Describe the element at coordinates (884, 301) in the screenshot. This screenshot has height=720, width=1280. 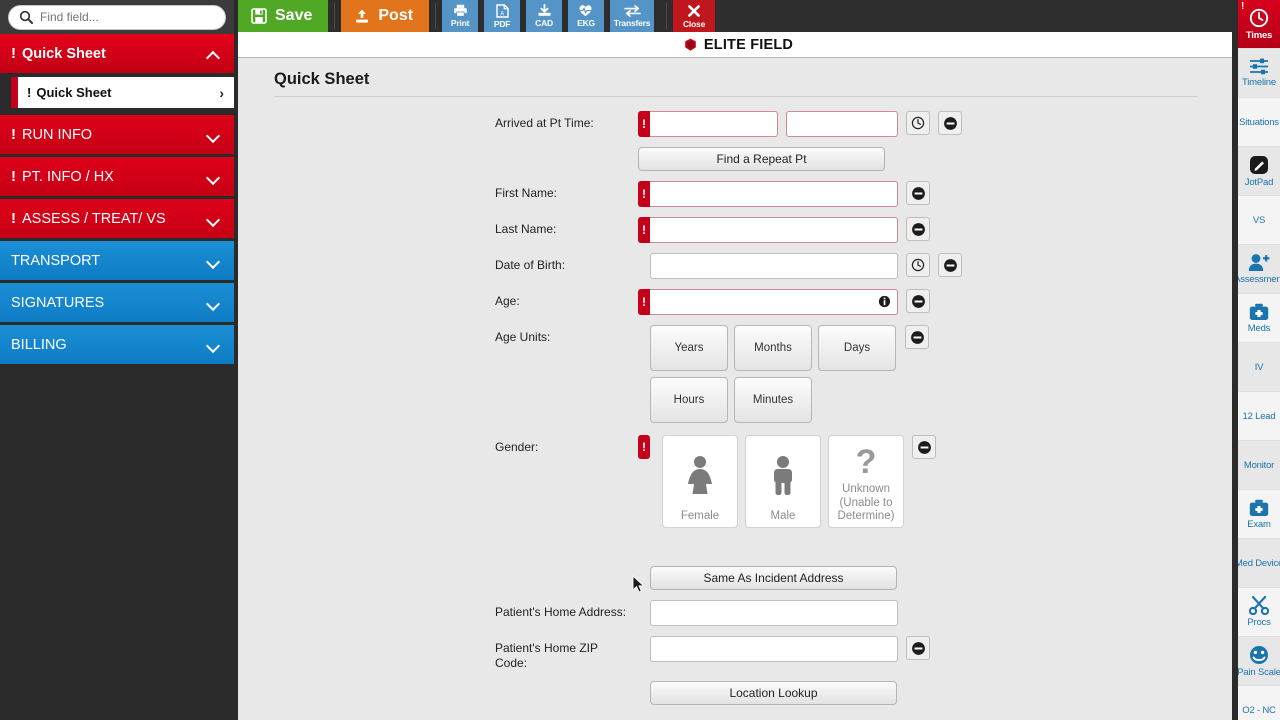
I see `age-info-icon` at that location.